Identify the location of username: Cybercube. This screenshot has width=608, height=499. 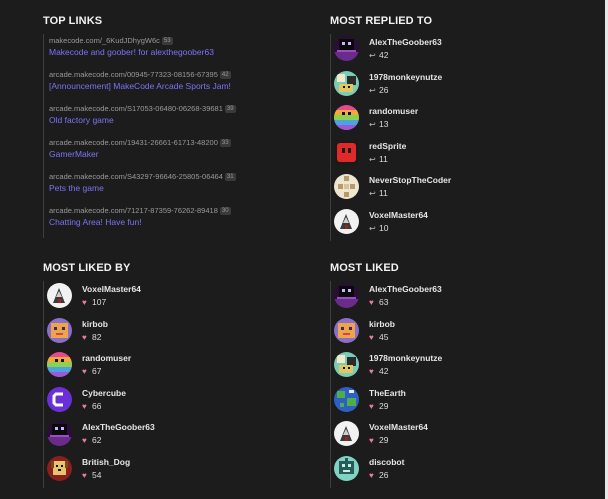
(104, 393).